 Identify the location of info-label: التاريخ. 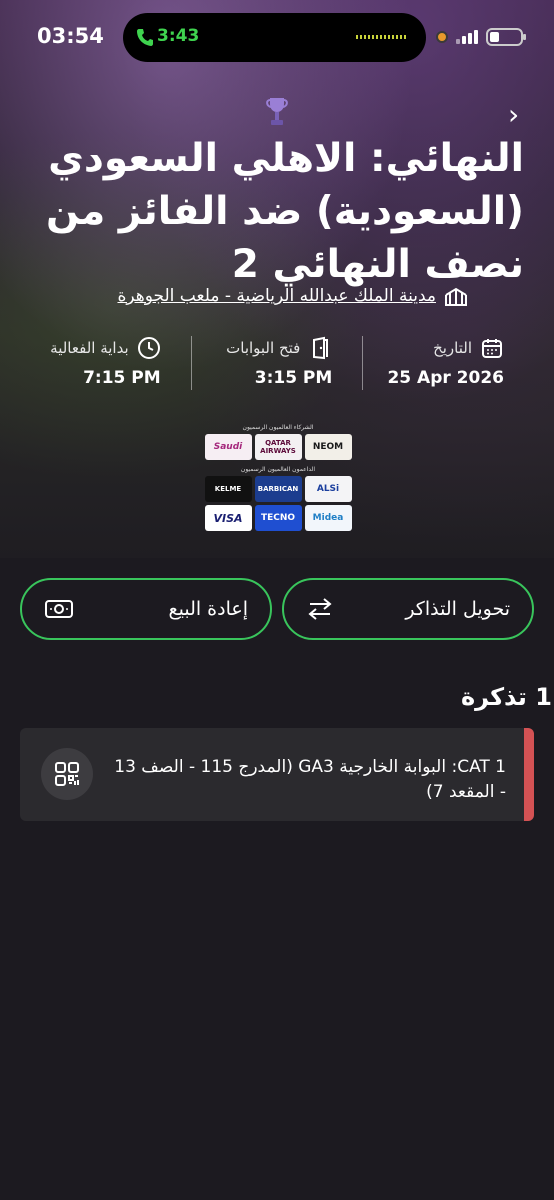
(452, 348).